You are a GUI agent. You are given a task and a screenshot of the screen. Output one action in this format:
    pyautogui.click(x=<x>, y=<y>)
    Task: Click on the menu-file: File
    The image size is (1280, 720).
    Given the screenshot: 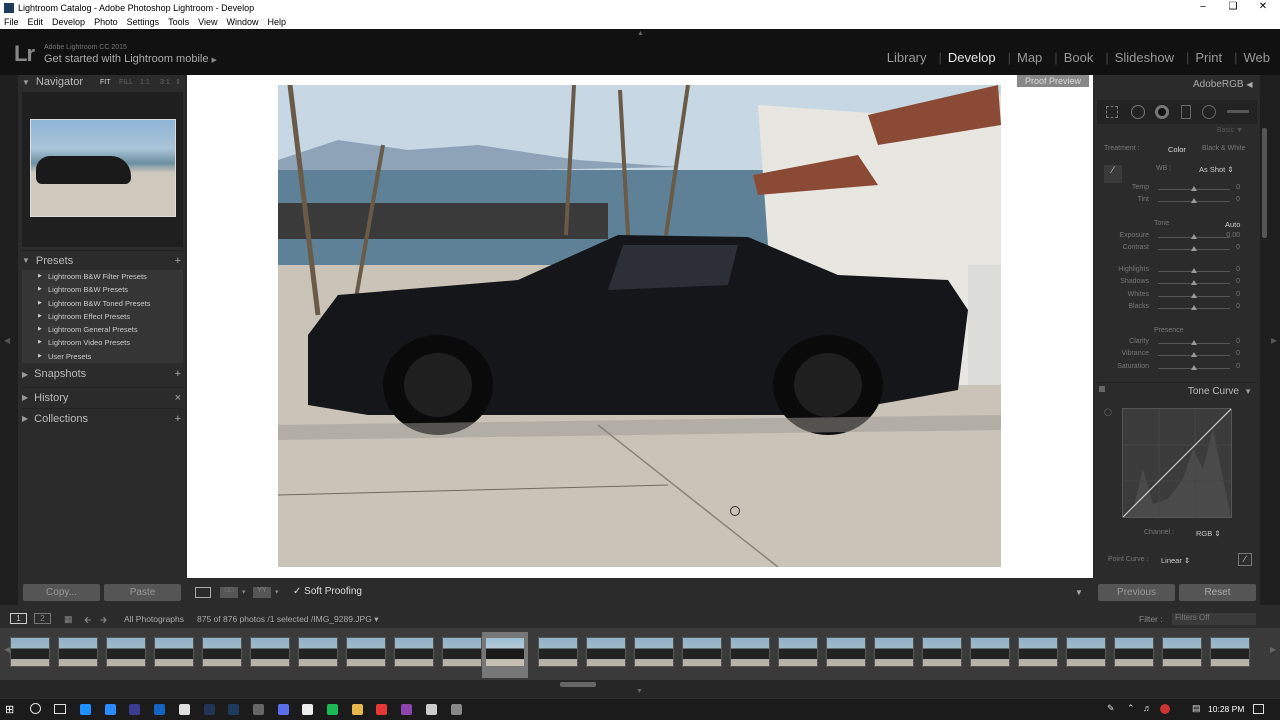 What is the action you would take?
    pyautogui.click(x=11, y=22)
    